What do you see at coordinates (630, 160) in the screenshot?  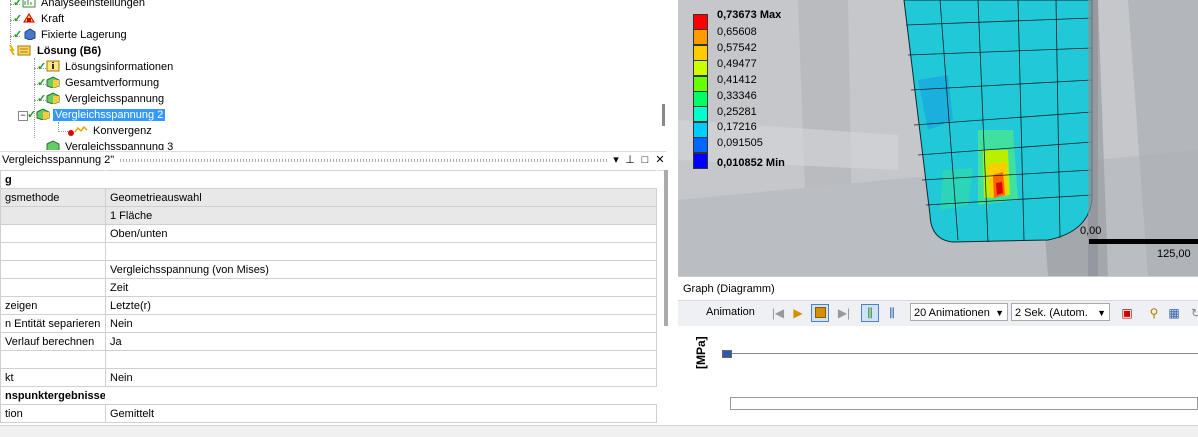 I see `pin-icon: ⊥` at bounding box center [630, 160].